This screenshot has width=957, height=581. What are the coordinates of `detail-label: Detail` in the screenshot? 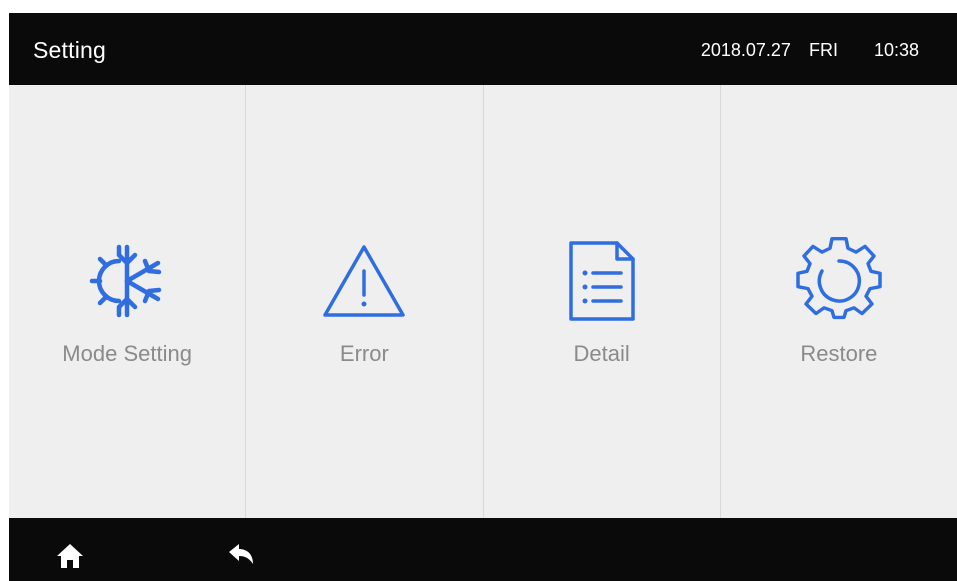 It's located at (601, 353).